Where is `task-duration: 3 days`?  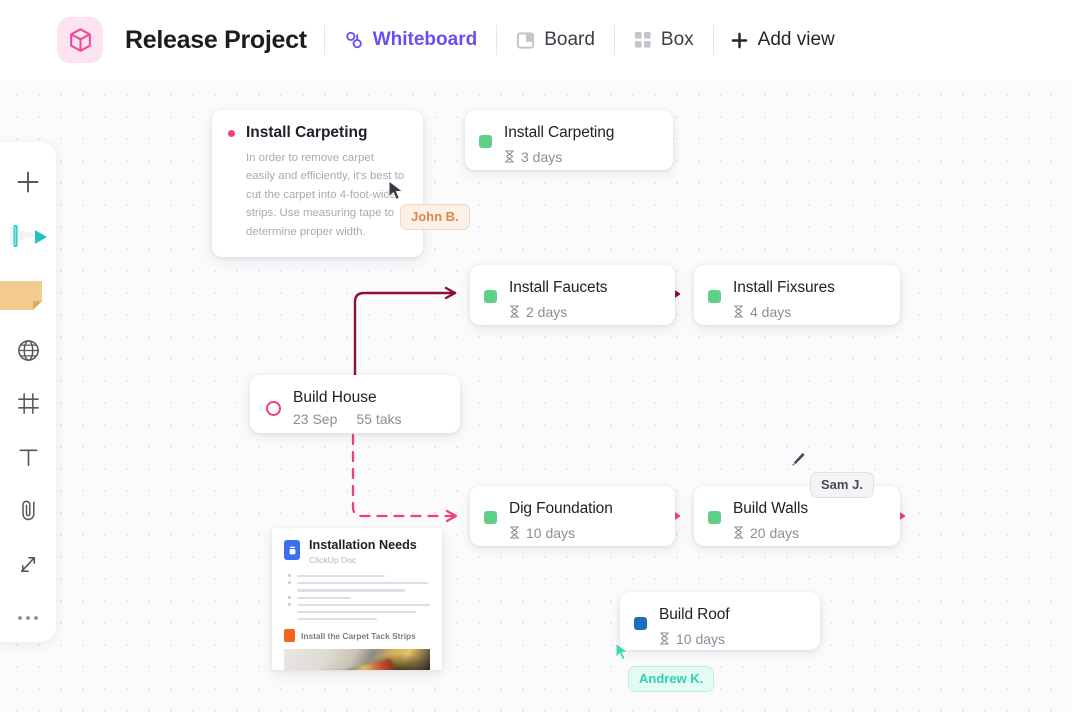
task-duration: 3 days is located at coordinates (559, 157).